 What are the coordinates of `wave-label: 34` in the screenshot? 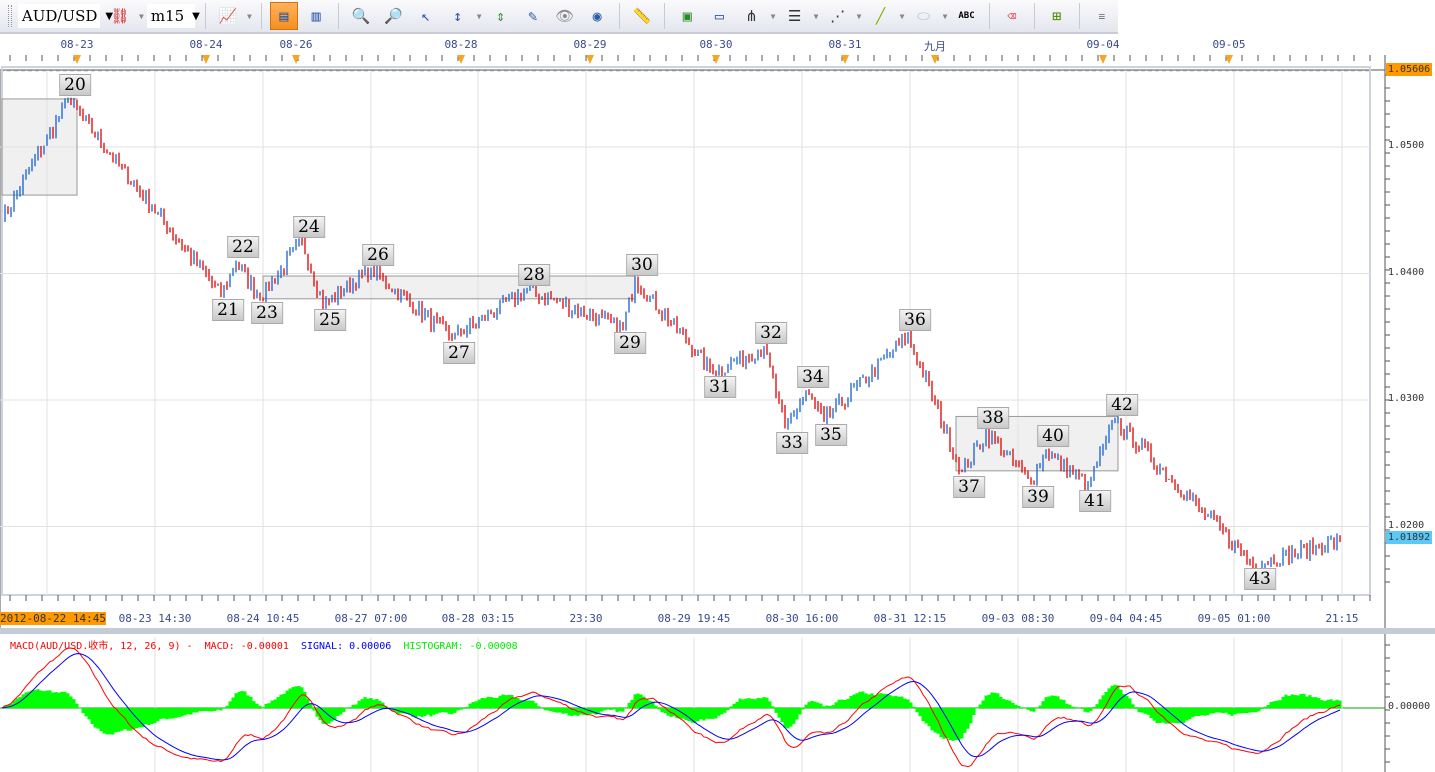 It's located at (813, 377).